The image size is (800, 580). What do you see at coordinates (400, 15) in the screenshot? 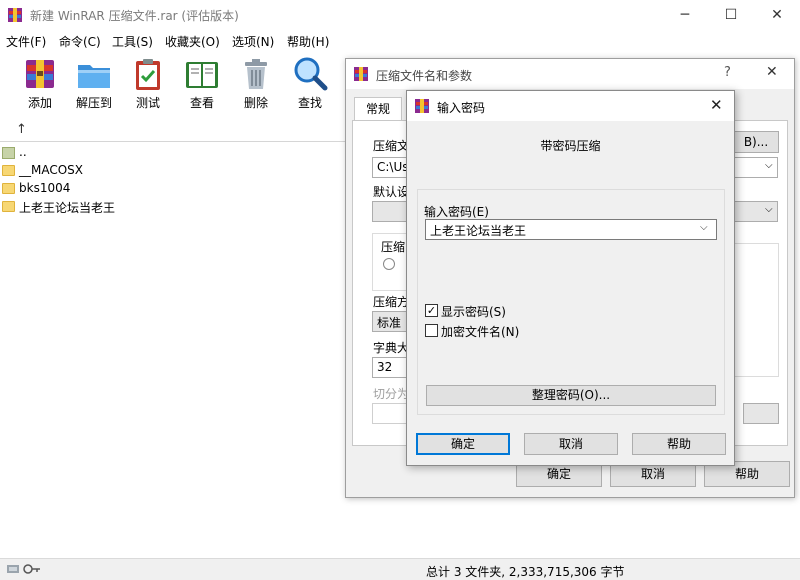
I see `title-bar: 新建 WinRAR 压缩文件.rar (评估版本) ─ ☐ ✕` at bounding box center [400, 15].